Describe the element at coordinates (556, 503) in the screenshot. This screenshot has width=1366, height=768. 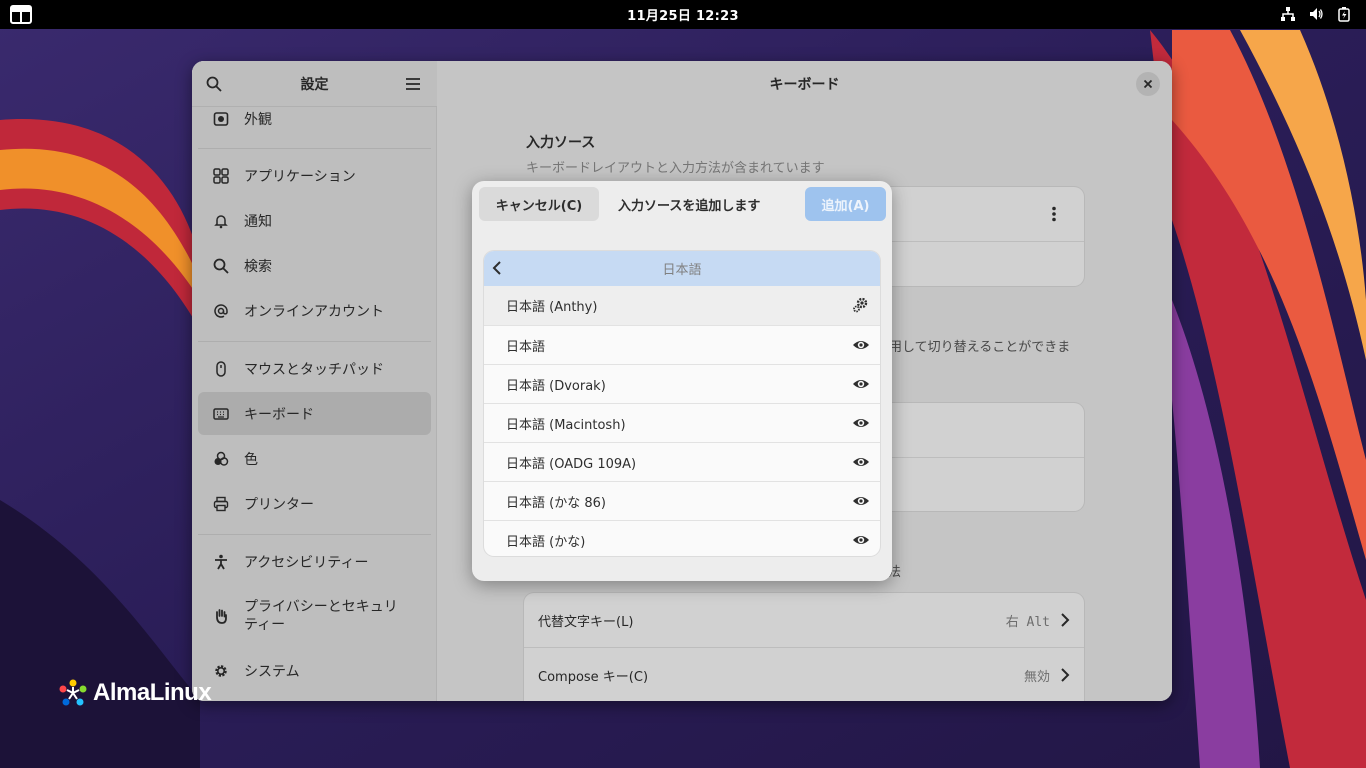
I see `list-item-label: 日本語 (かな 86)` at that location.